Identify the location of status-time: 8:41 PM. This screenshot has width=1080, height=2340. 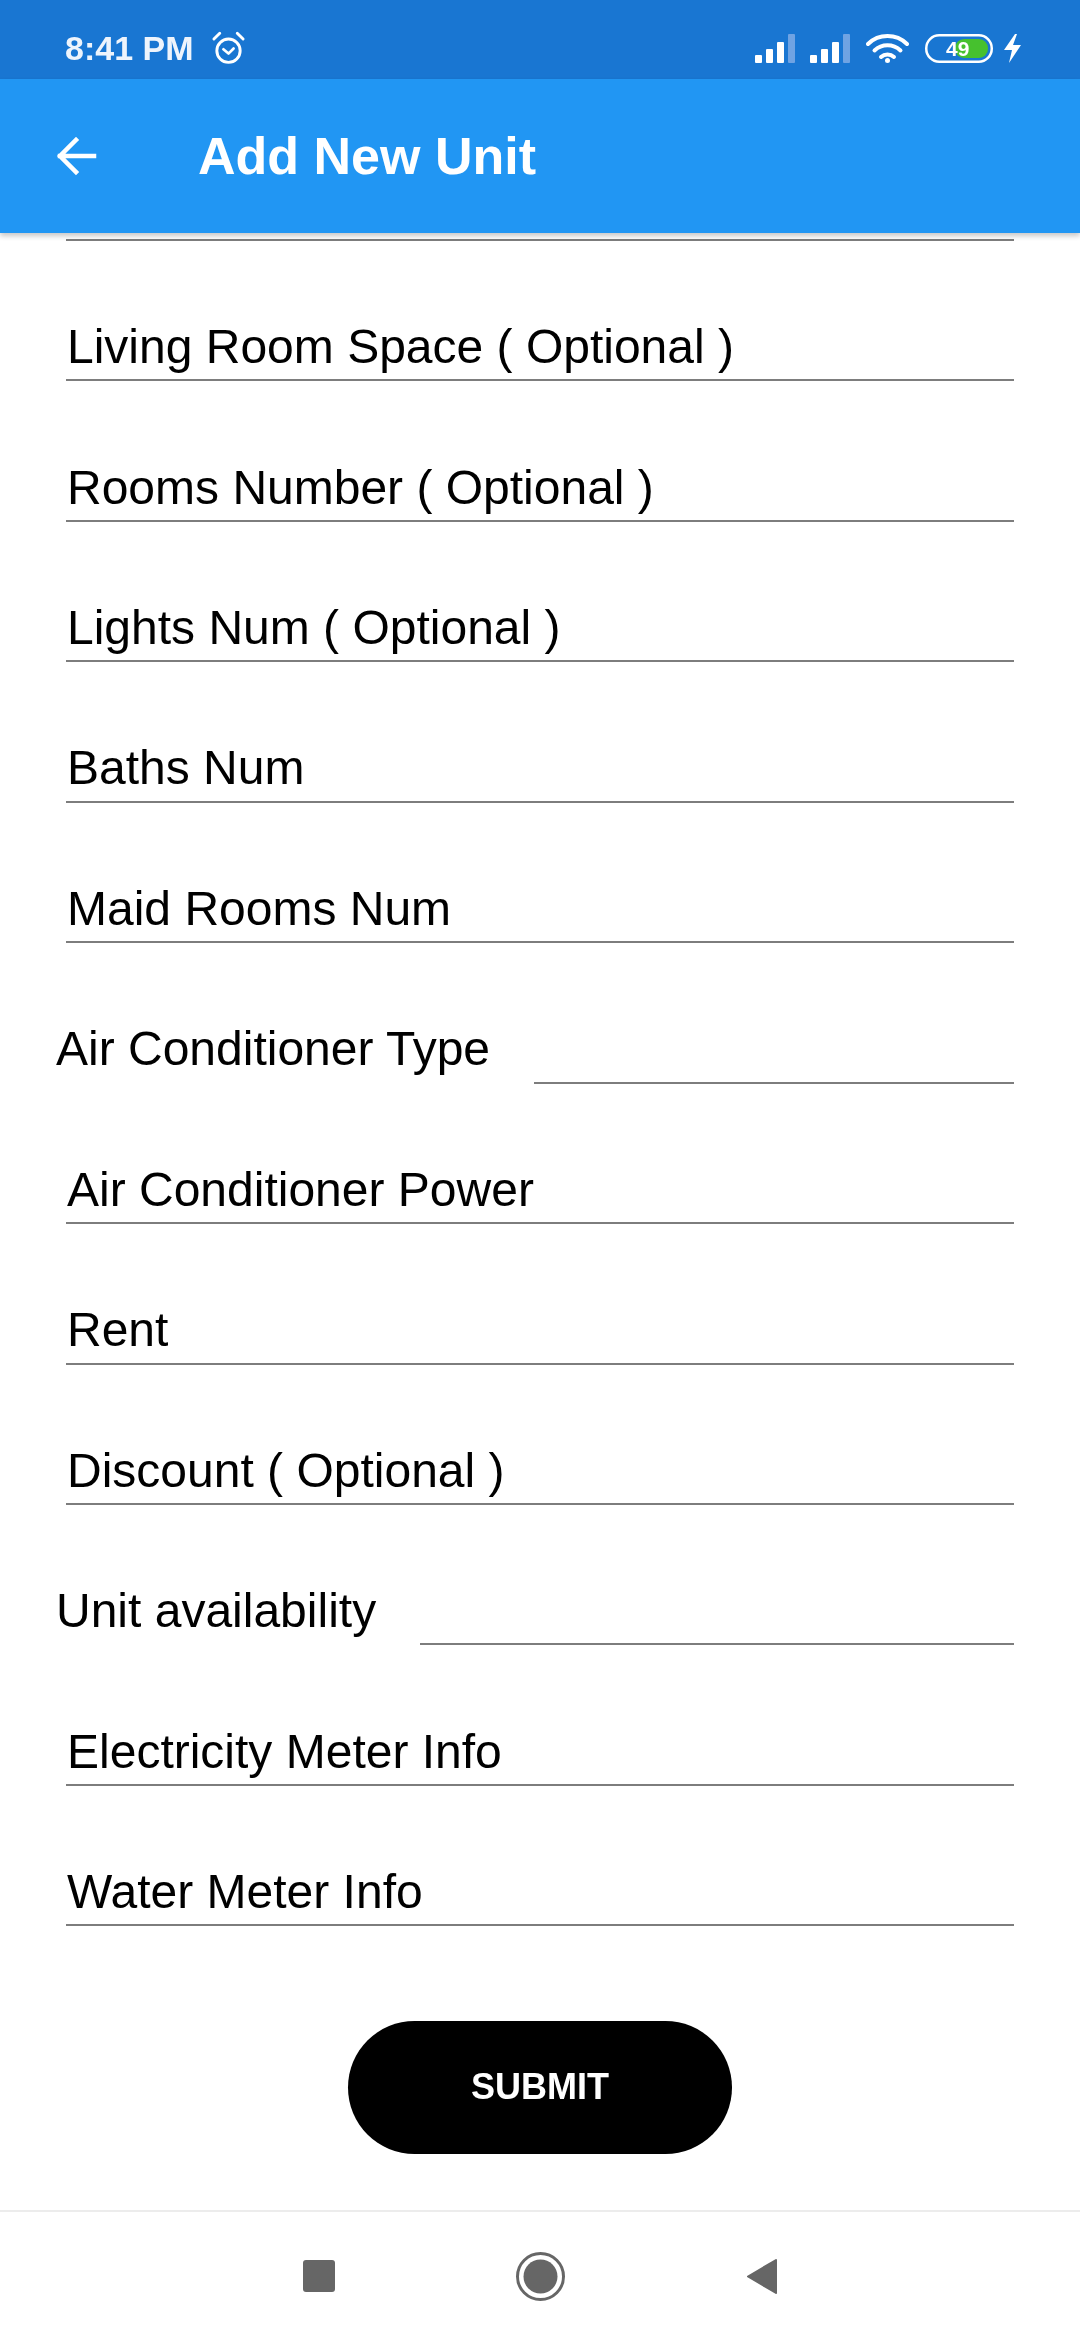
(129, 48).